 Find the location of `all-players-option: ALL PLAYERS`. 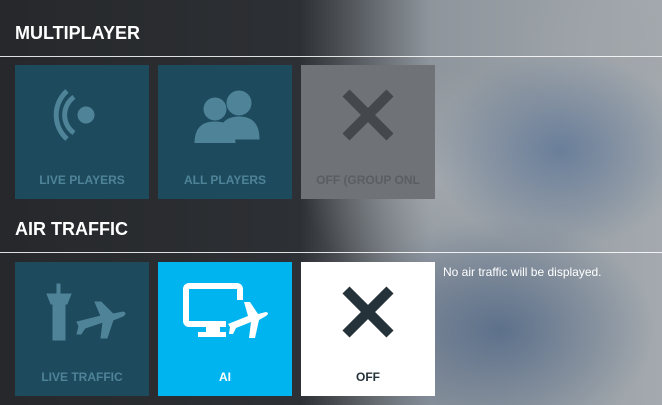

all-players-option: ALL PLAYERS is located at coordinates (225, 132).